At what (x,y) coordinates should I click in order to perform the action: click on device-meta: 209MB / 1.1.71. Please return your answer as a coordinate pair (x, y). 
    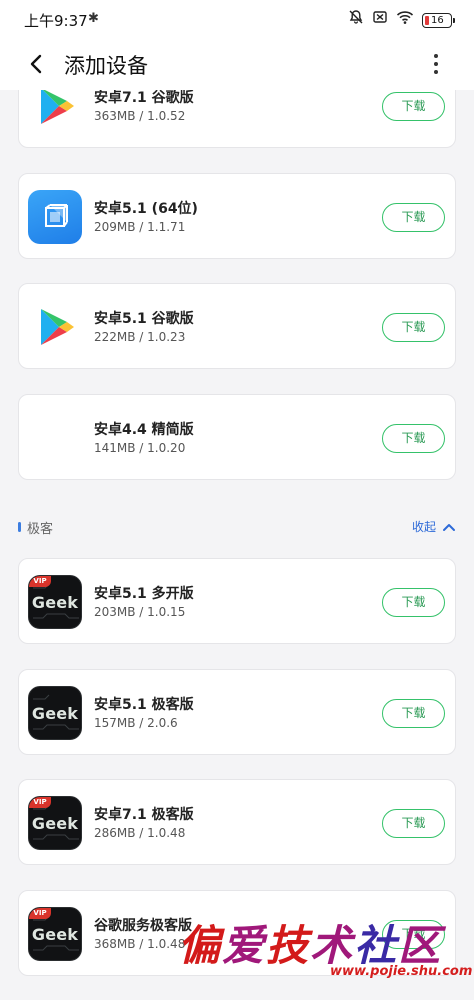
    Looking at the image, I should click on (140, 227).